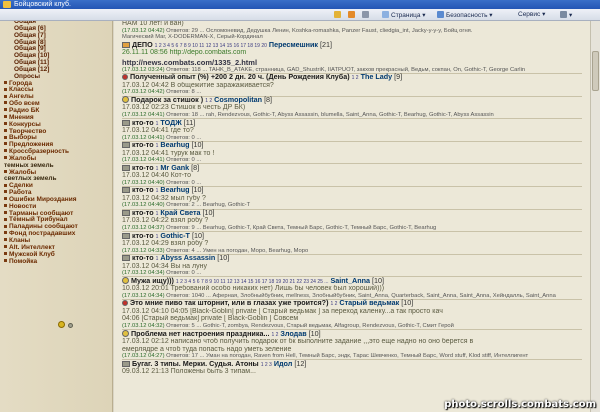 The width and height of the screenshot is (600, 412). Describe the element at coordinates (61, 324) in the screenshot. I see `coin-icon` at that location.